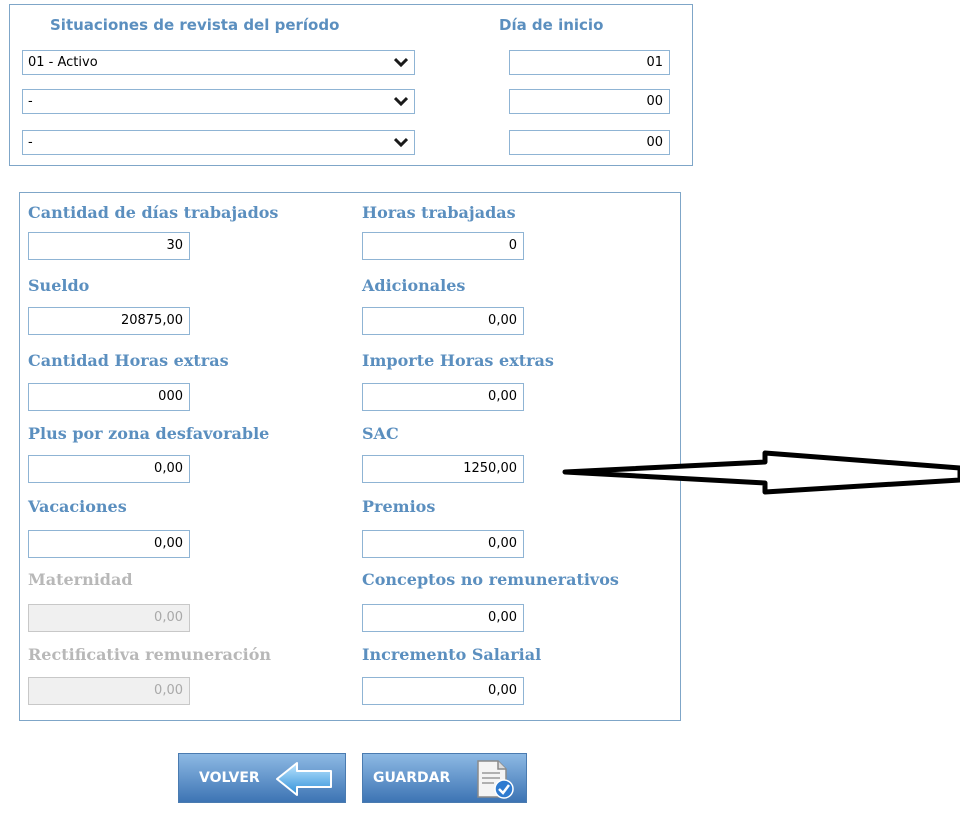 This screenshot has height=821, width=963. What do you see at coordinates (443, 544) in the screenshot?
I see `premios-input: 0,00` at bounding box center [443, 544].